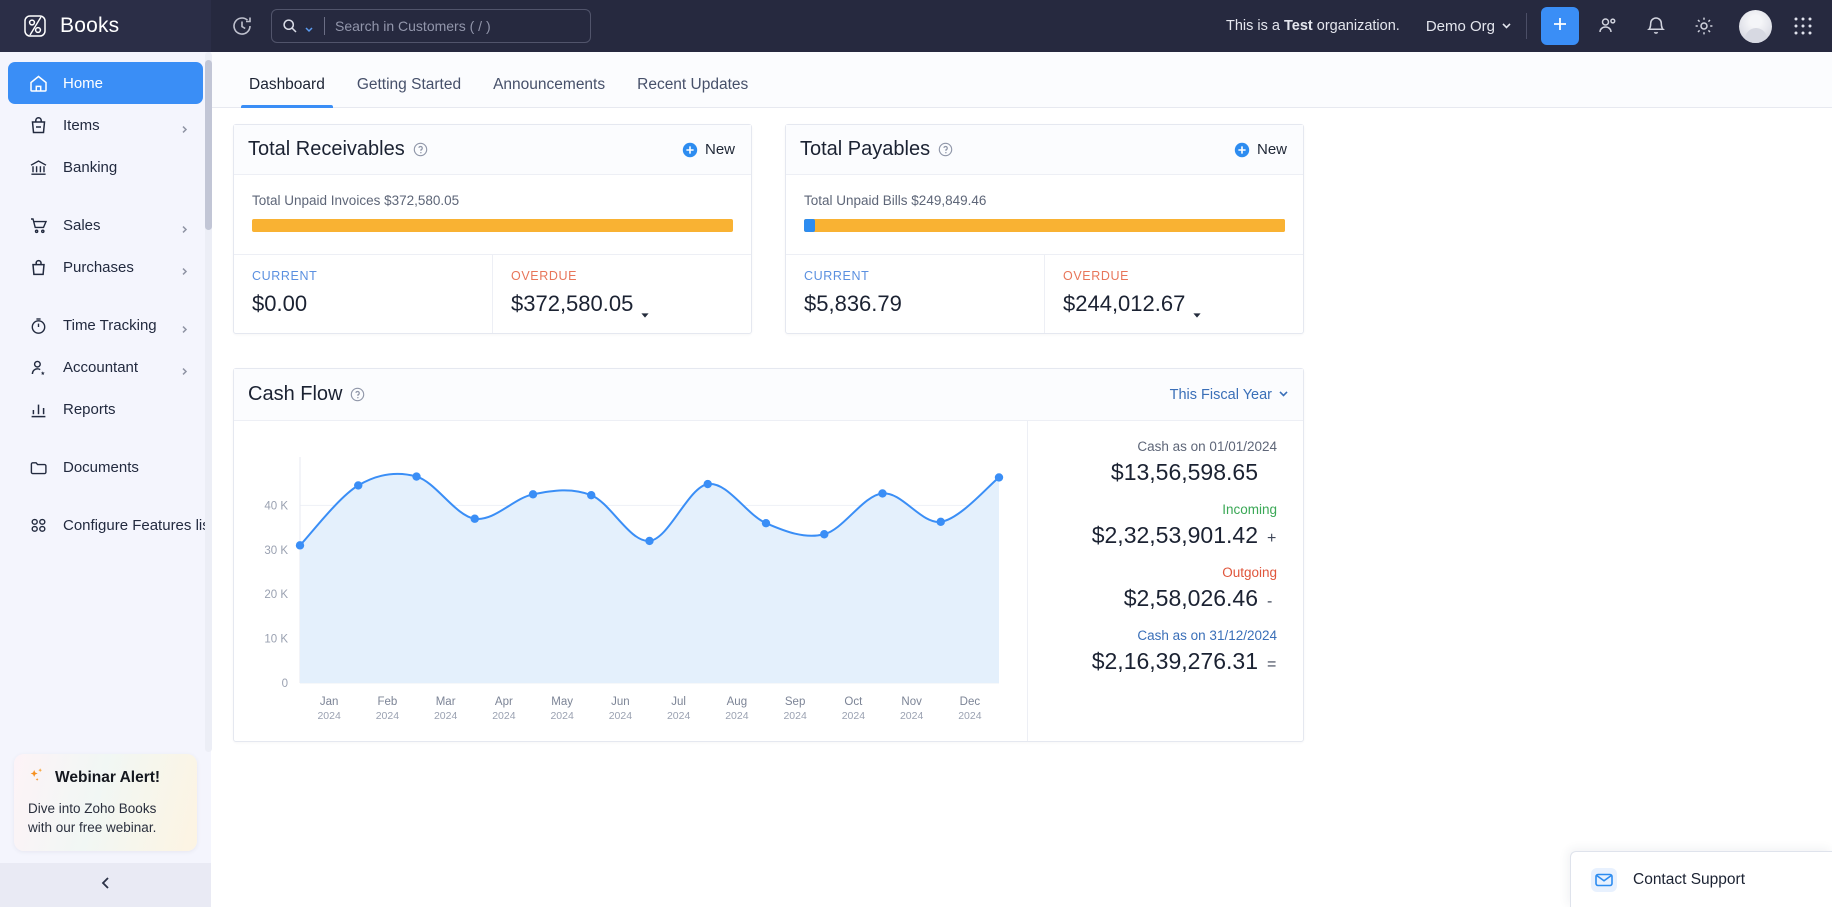 The image size is (1832, 907). Describe the element at coordinates (1174, 661) in the screenshot. I see `summary-value: $2,16,39,276.31` at that location.